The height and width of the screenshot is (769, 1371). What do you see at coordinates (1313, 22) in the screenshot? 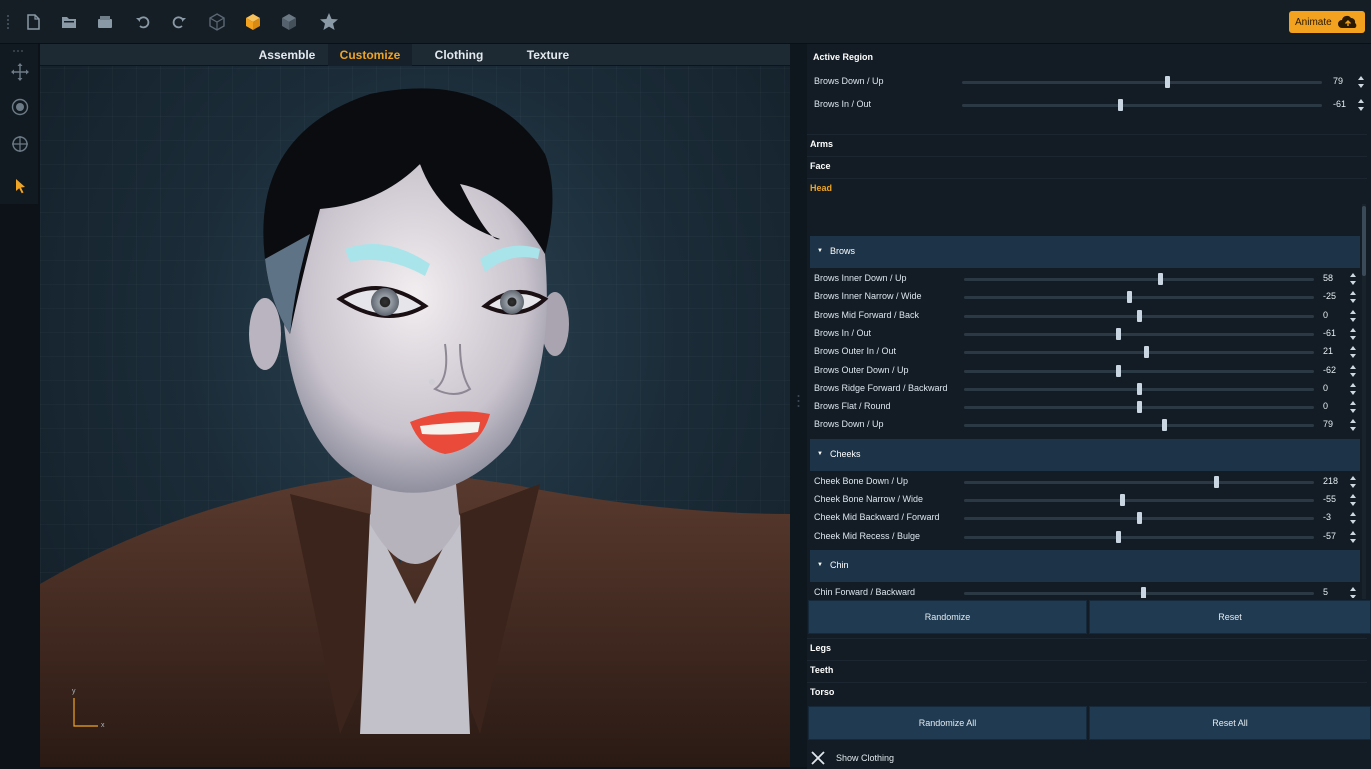
I see `animate-label: Animate` at bounding box center [1313, 22].